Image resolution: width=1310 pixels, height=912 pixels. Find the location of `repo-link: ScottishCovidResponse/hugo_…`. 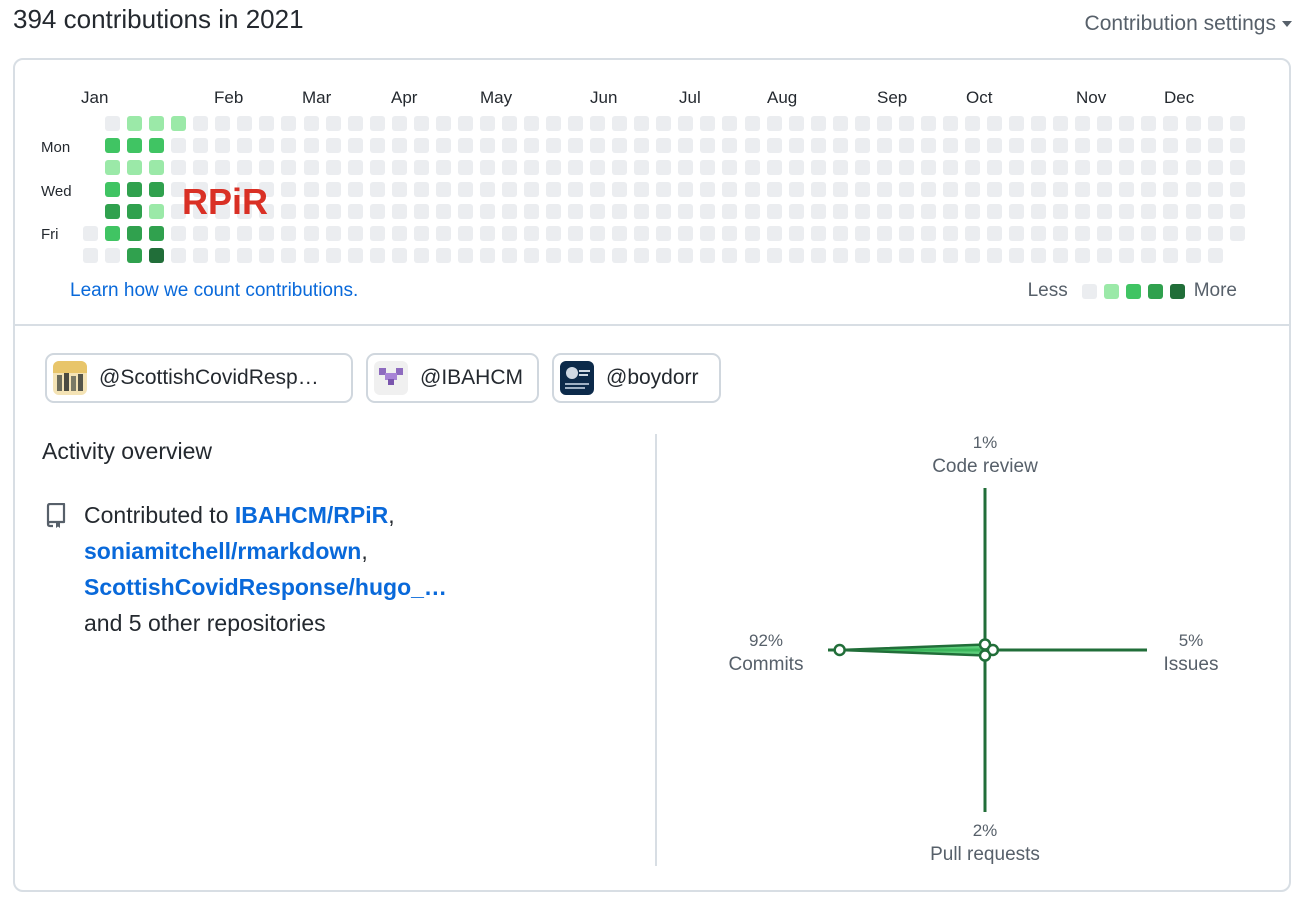

repo-link: ScottishCovidResponse/hugo_… is located at coordinates (265, 587).